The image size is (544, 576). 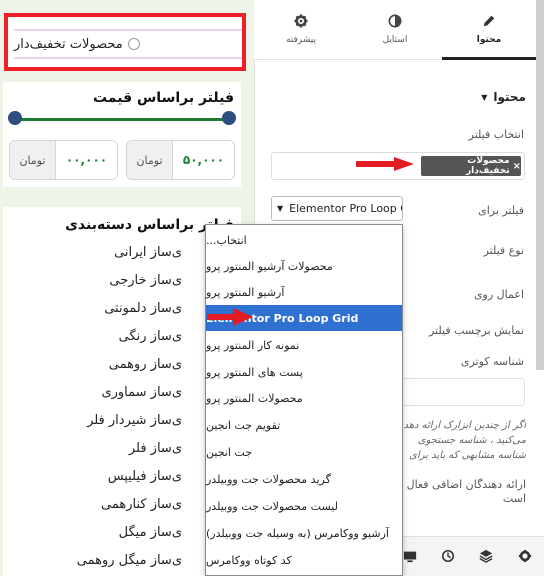 What do you see at coordinates (33, 160) in the screenshot?
I see `price-max-unit: تومان` at bounding box center [33, 160].